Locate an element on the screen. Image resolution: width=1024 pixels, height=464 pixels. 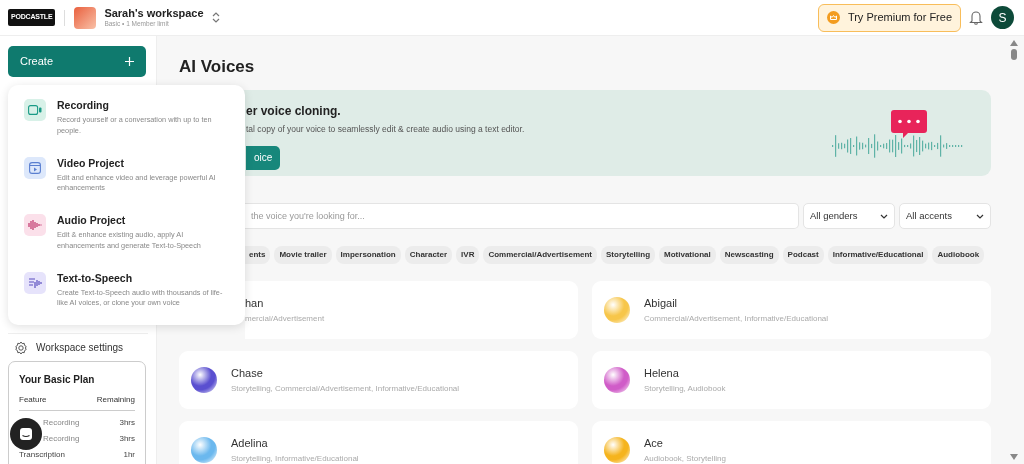
voice-name: Abigail is located at coordinates (661, 303).